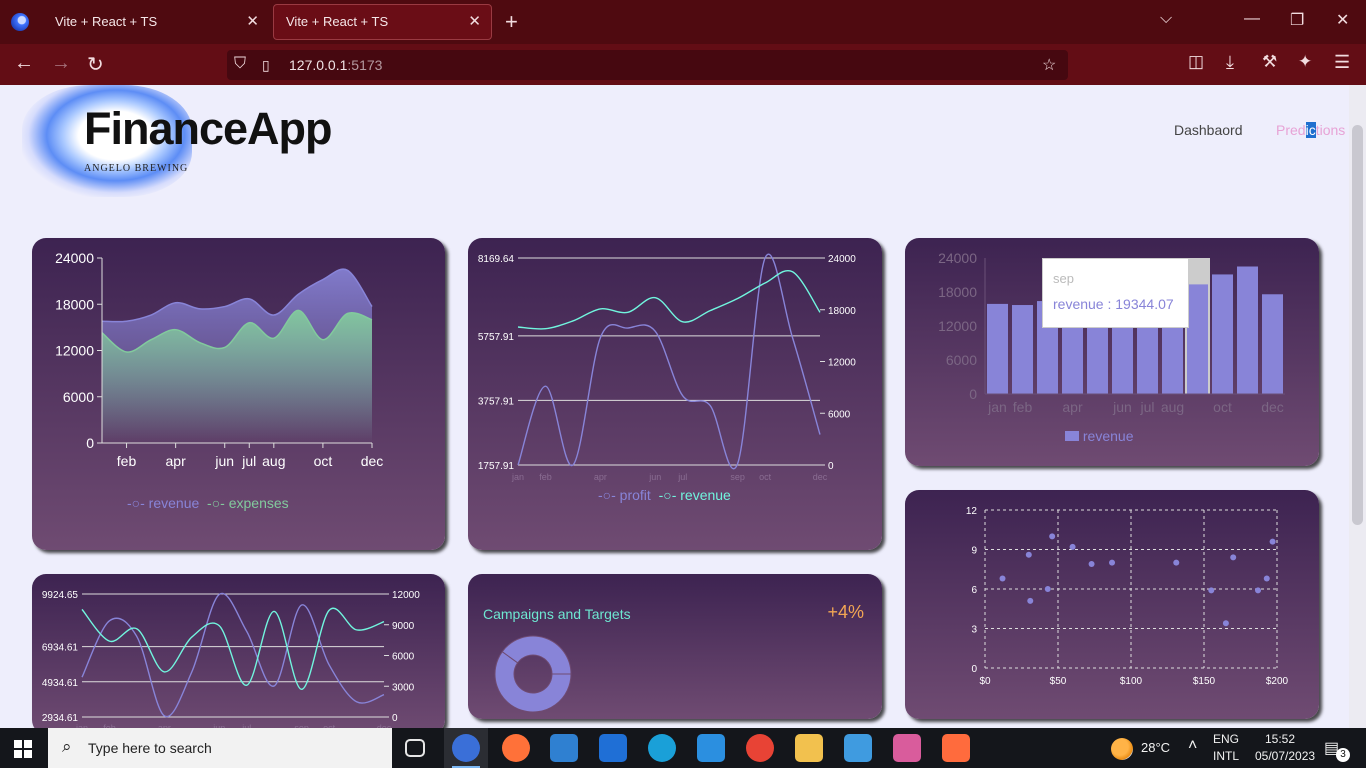 This screenshot has width=1366, height=768. Describe the element at coordinates (74, 258) in the screenshot. I see `y-tick-label: 24000` at that location.